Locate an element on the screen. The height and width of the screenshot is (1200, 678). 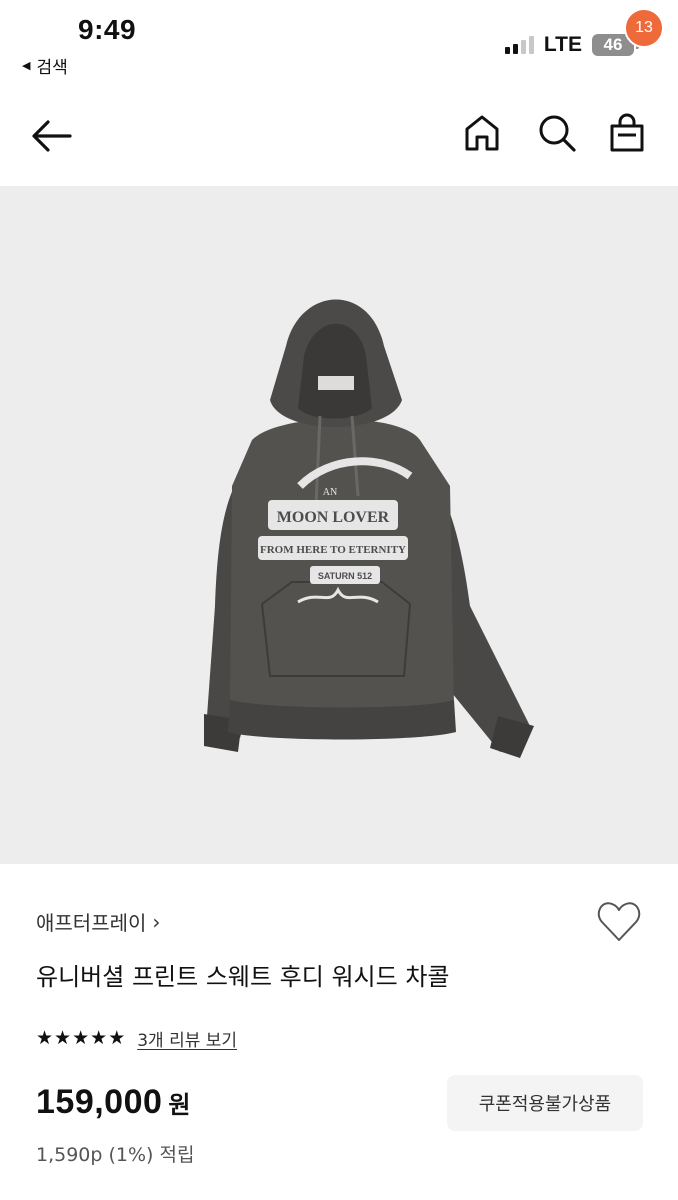
coupon-unavailable-badge: 쿠폰적용불가상품 is located at coordinates (545, 1103).